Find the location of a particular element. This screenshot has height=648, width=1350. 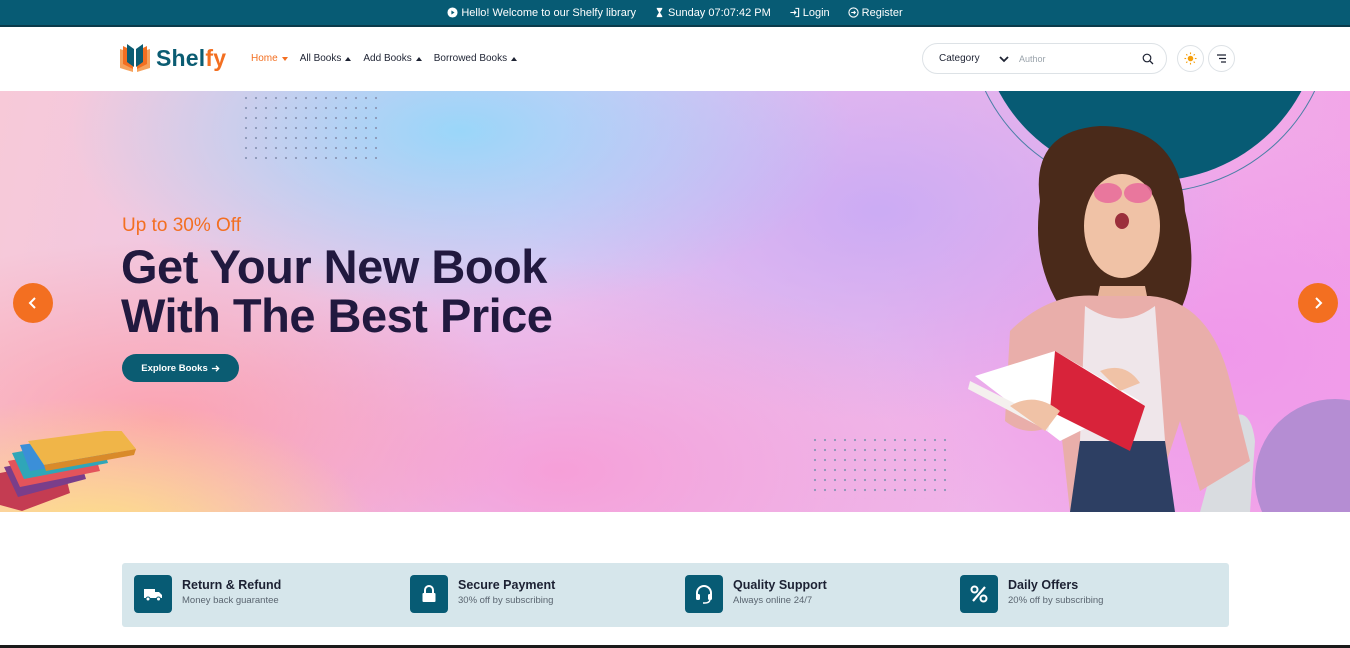

feature-quality-support: Quality Support Always online 24/7 is located at coordinates (756, 594).